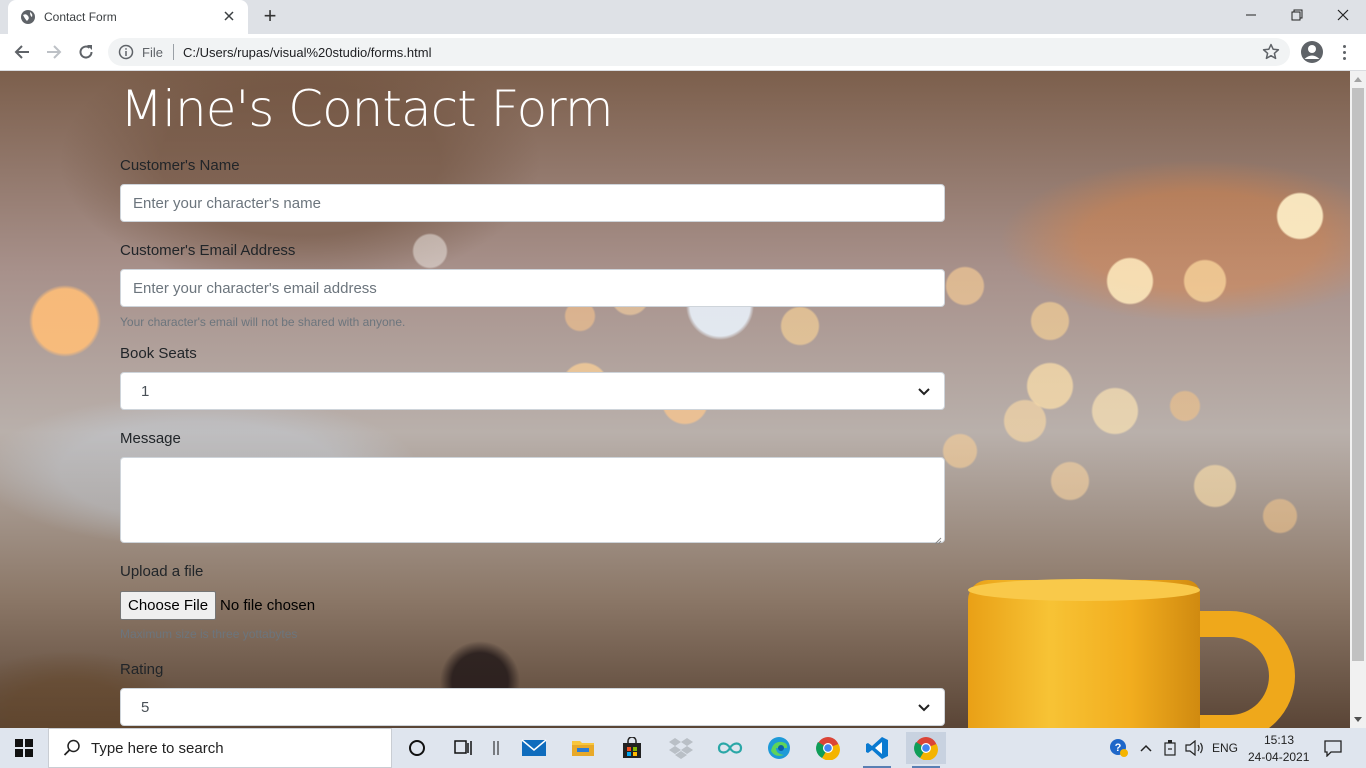 The width and height of the screenshot is (1366, 768). Describe the element at coordinates (126, 52) in the screenshot. I see `info-icon` at that location.